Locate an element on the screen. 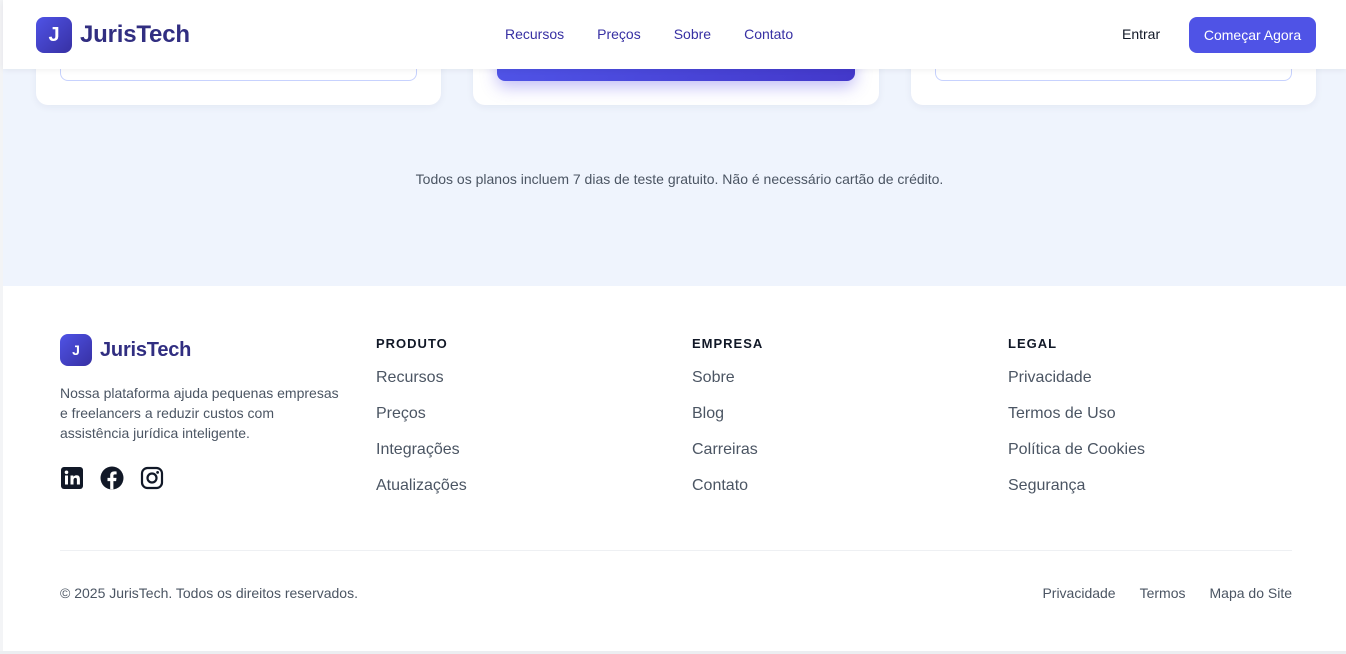  get-started-button: Começar Agora is located at coordinates (1252, 35).